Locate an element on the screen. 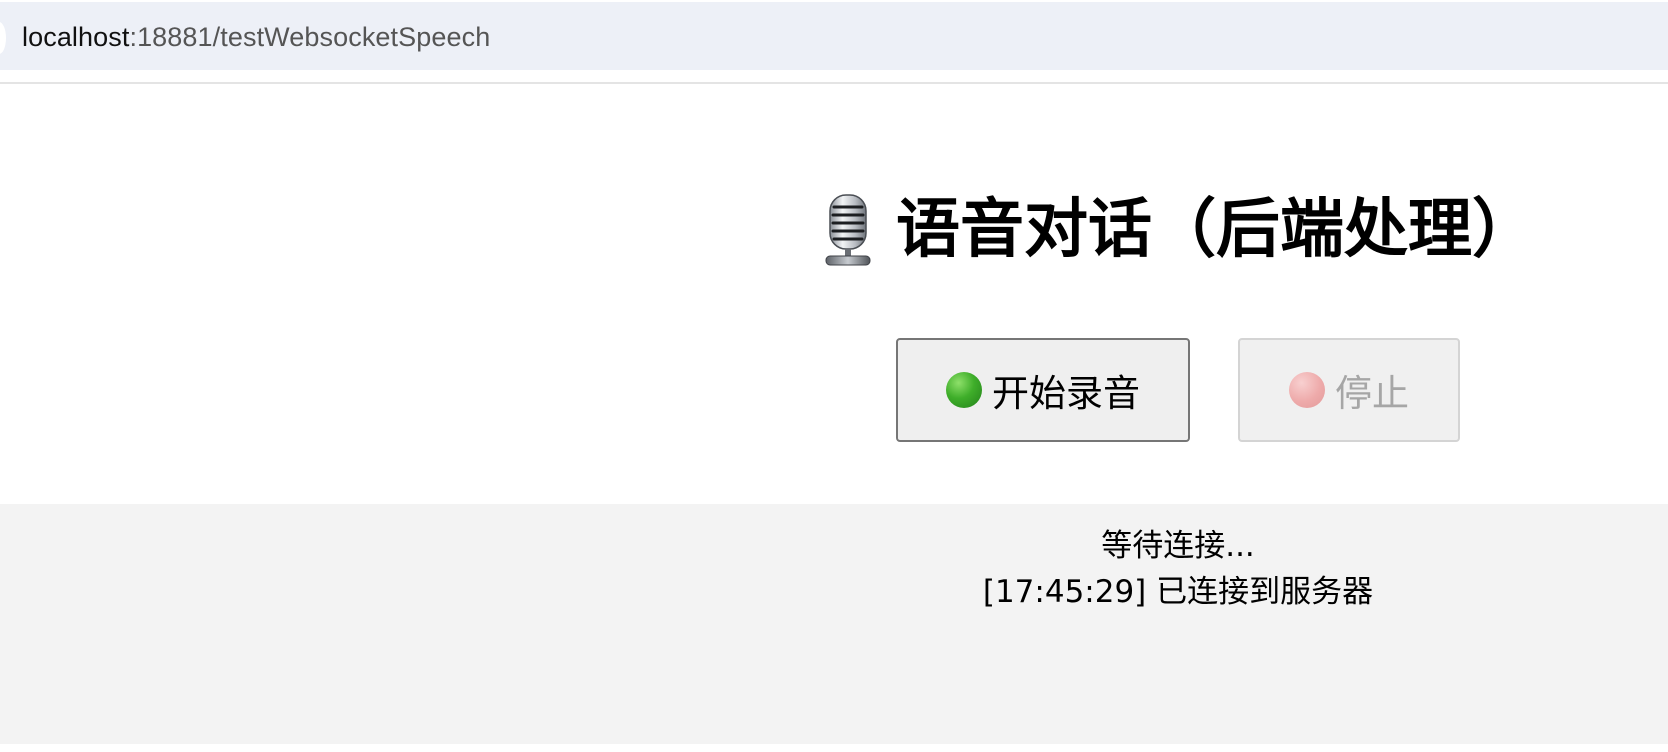  url-host: localhost is located at coordinates (76, 37).